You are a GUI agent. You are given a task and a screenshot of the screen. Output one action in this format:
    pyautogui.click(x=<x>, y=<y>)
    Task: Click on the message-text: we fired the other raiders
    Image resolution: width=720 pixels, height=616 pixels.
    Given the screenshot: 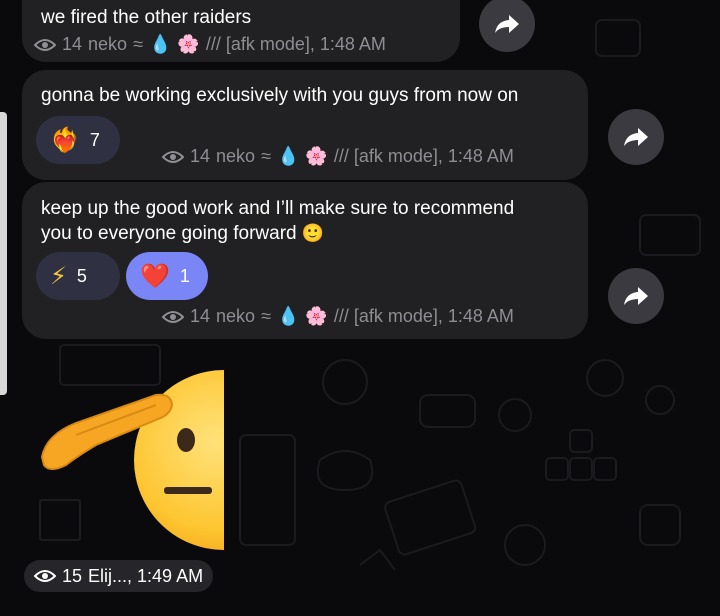 What is the action you would take?
    pyautogui.click(x=146, y=17)
    